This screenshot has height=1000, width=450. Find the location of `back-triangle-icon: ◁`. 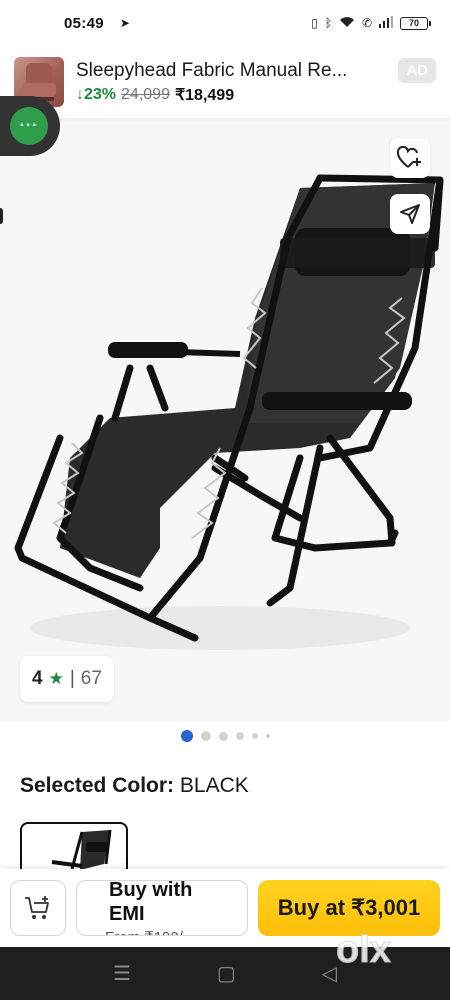

back-triangle-icon: ◁ is located at coordinates (329, 973).